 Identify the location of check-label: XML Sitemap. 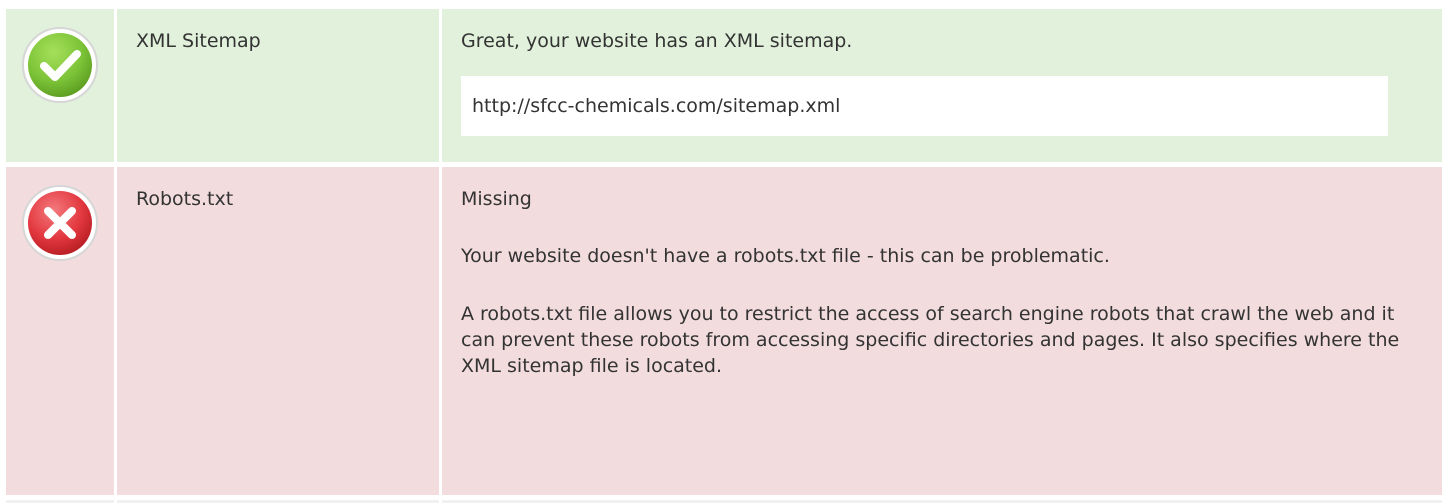
(198, 41).